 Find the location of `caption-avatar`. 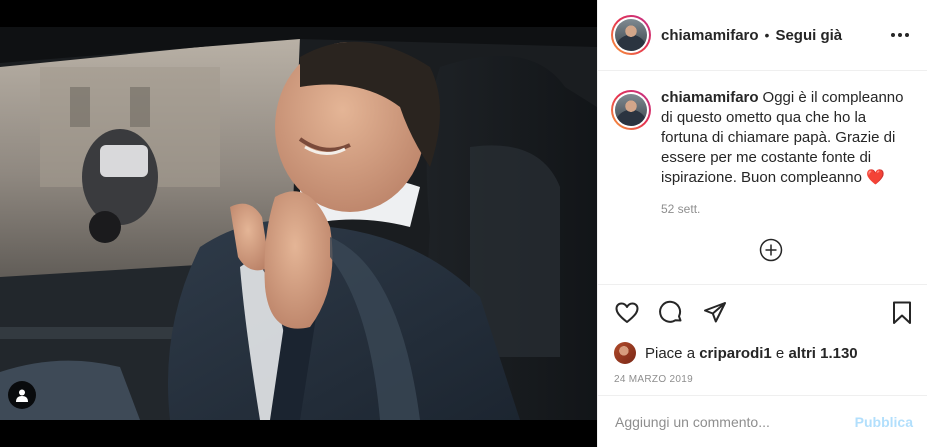

caption-avatar is located at coordinates (631, 110).